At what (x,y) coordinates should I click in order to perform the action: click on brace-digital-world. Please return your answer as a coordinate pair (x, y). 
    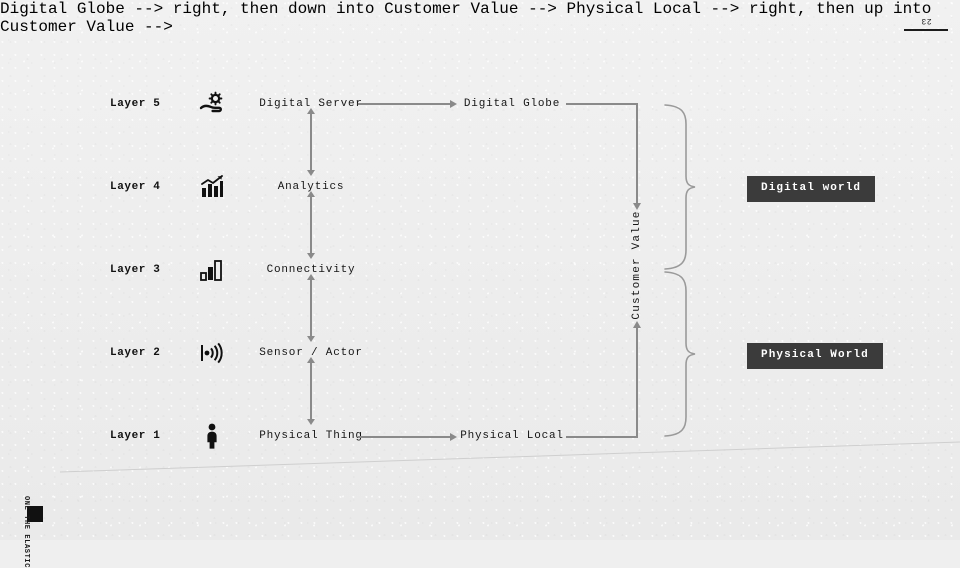
    Looking at the image, I should click on (680, 187).